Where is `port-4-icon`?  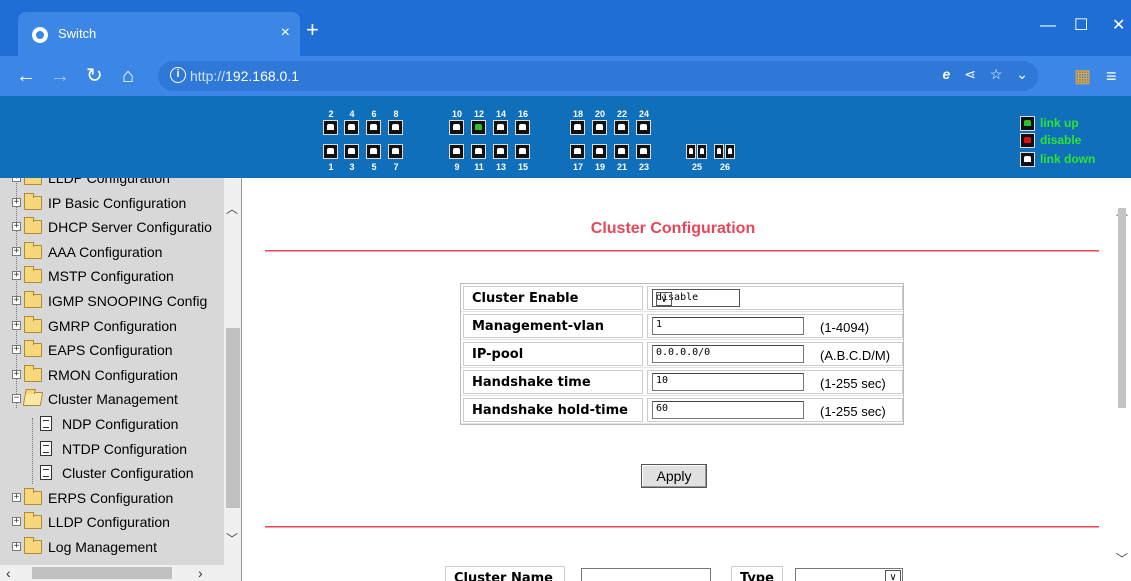
port-4-icon is located at coordinates (351, 127).